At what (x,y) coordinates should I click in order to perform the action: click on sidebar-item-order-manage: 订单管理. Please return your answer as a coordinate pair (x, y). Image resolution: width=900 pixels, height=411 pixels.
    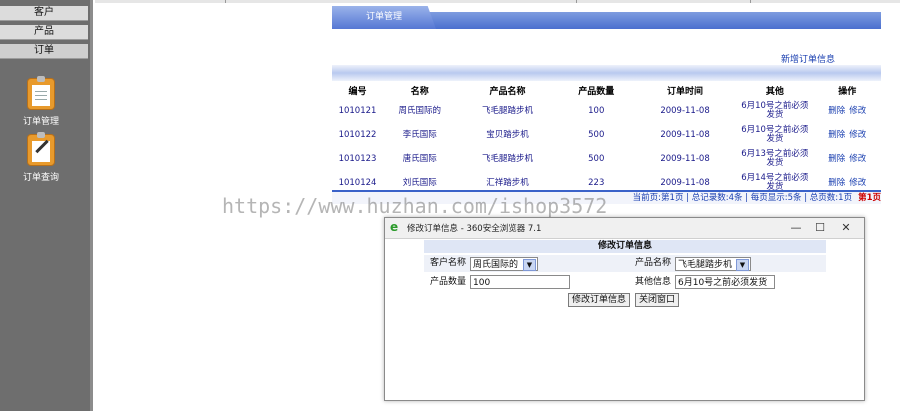
    Looking at the image, I should click on (41, 101).